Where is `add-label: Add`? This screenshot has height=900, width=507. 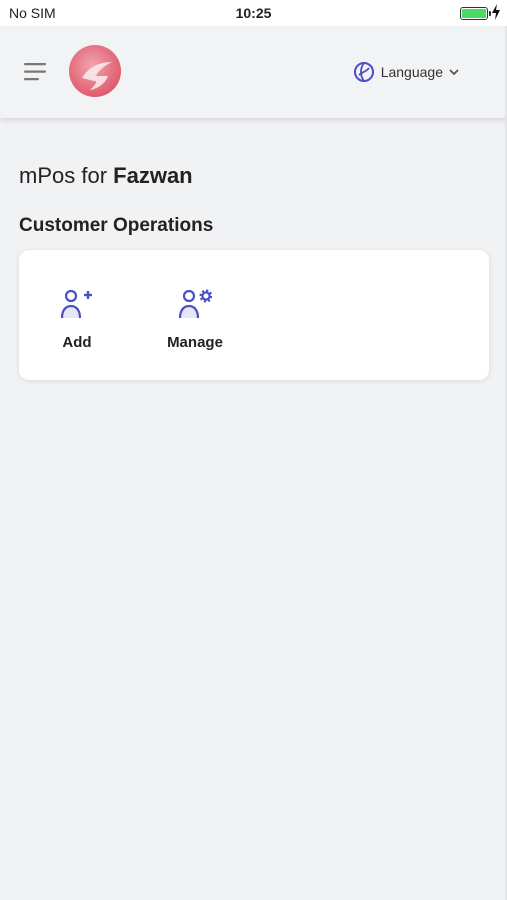 add-label: Add is located at coordinates (77, 342).